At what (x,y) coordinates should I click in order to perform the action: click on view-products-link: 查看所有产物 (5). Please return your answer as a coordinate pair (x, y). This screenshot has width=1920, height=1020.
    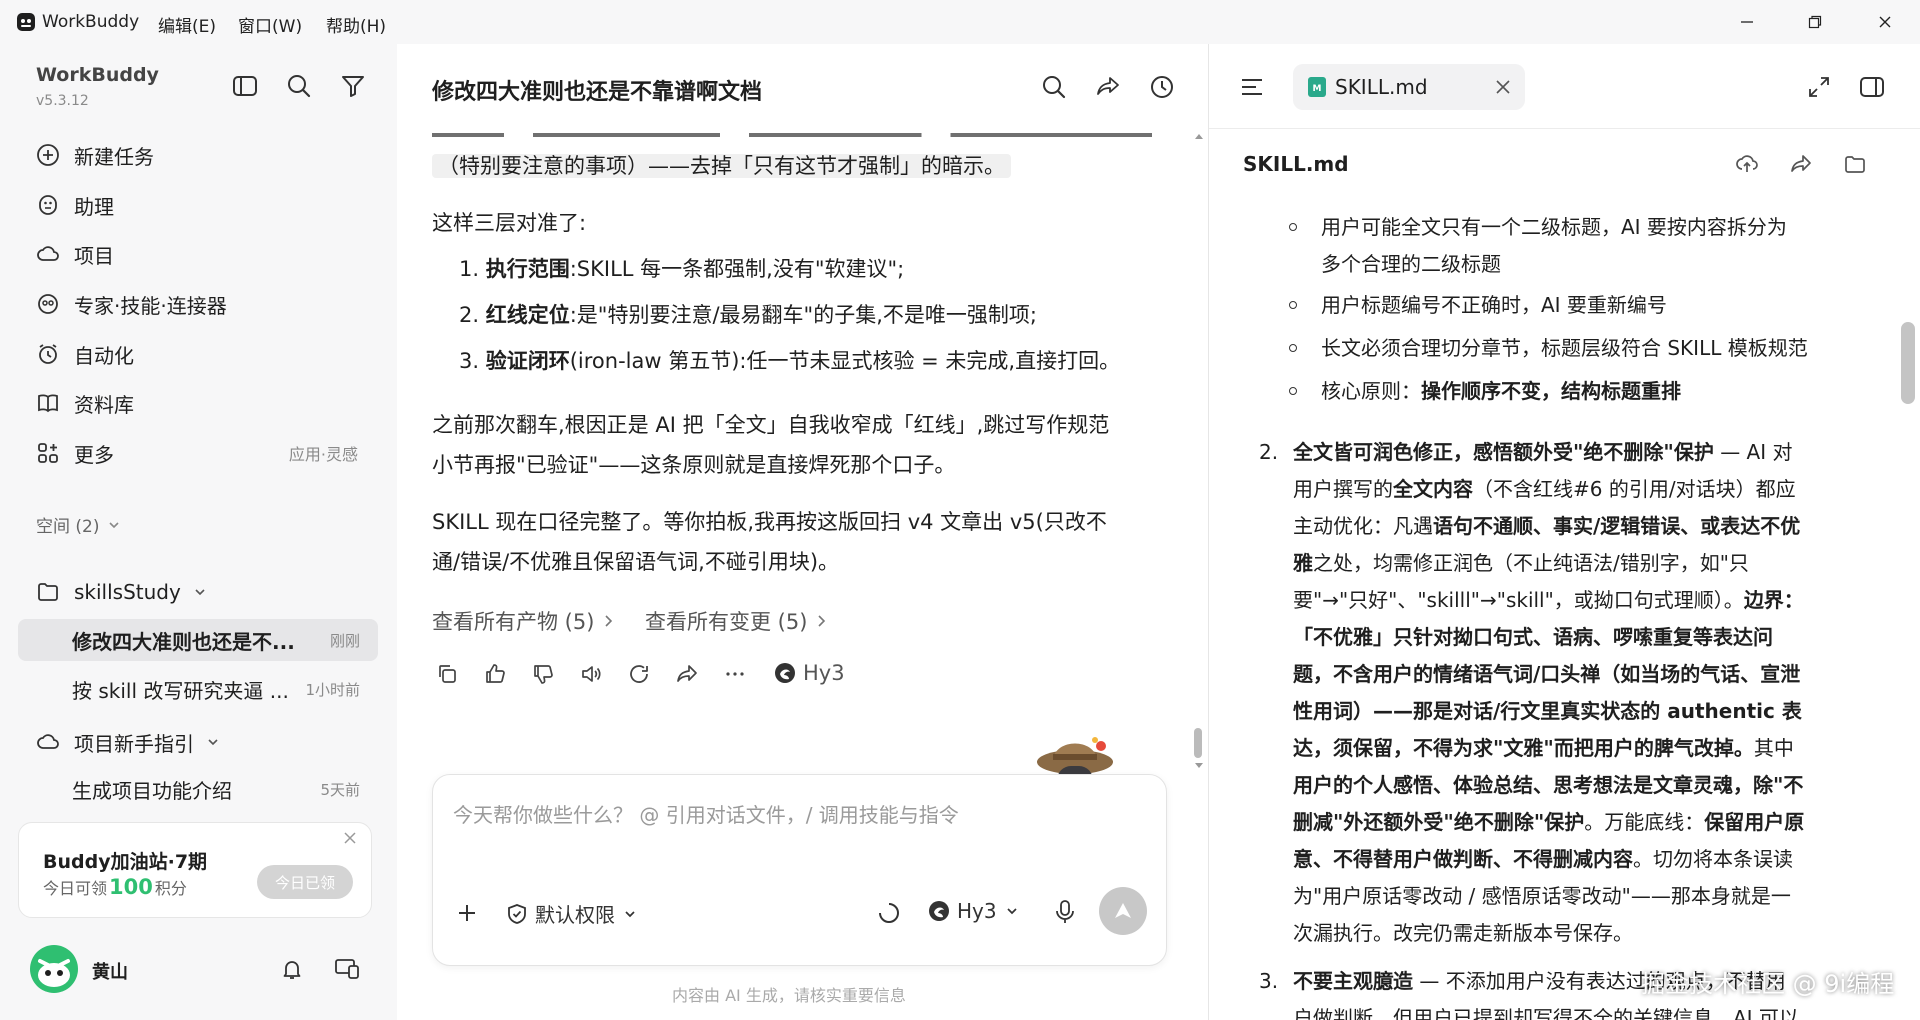
    Looking at the image, I should click on (523, 621).